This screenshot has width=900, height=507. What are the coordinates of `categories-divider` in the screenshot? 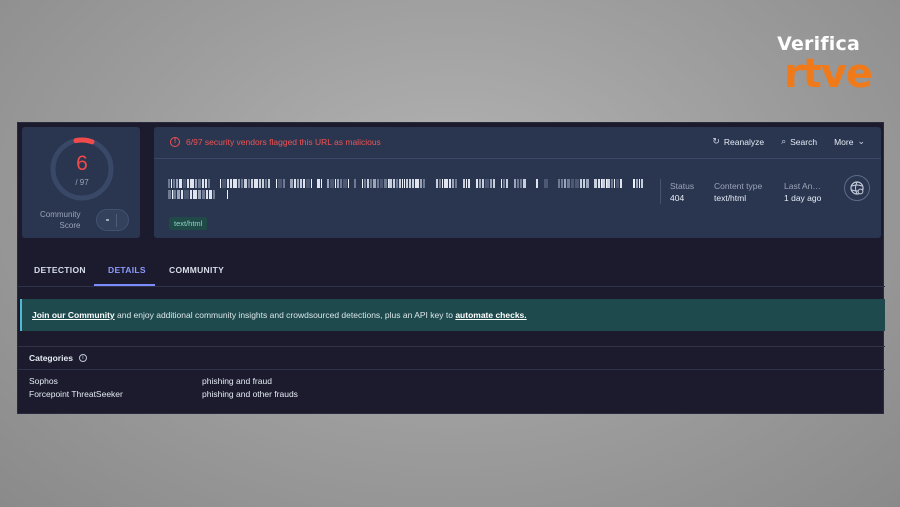 It's located at (451, 369).